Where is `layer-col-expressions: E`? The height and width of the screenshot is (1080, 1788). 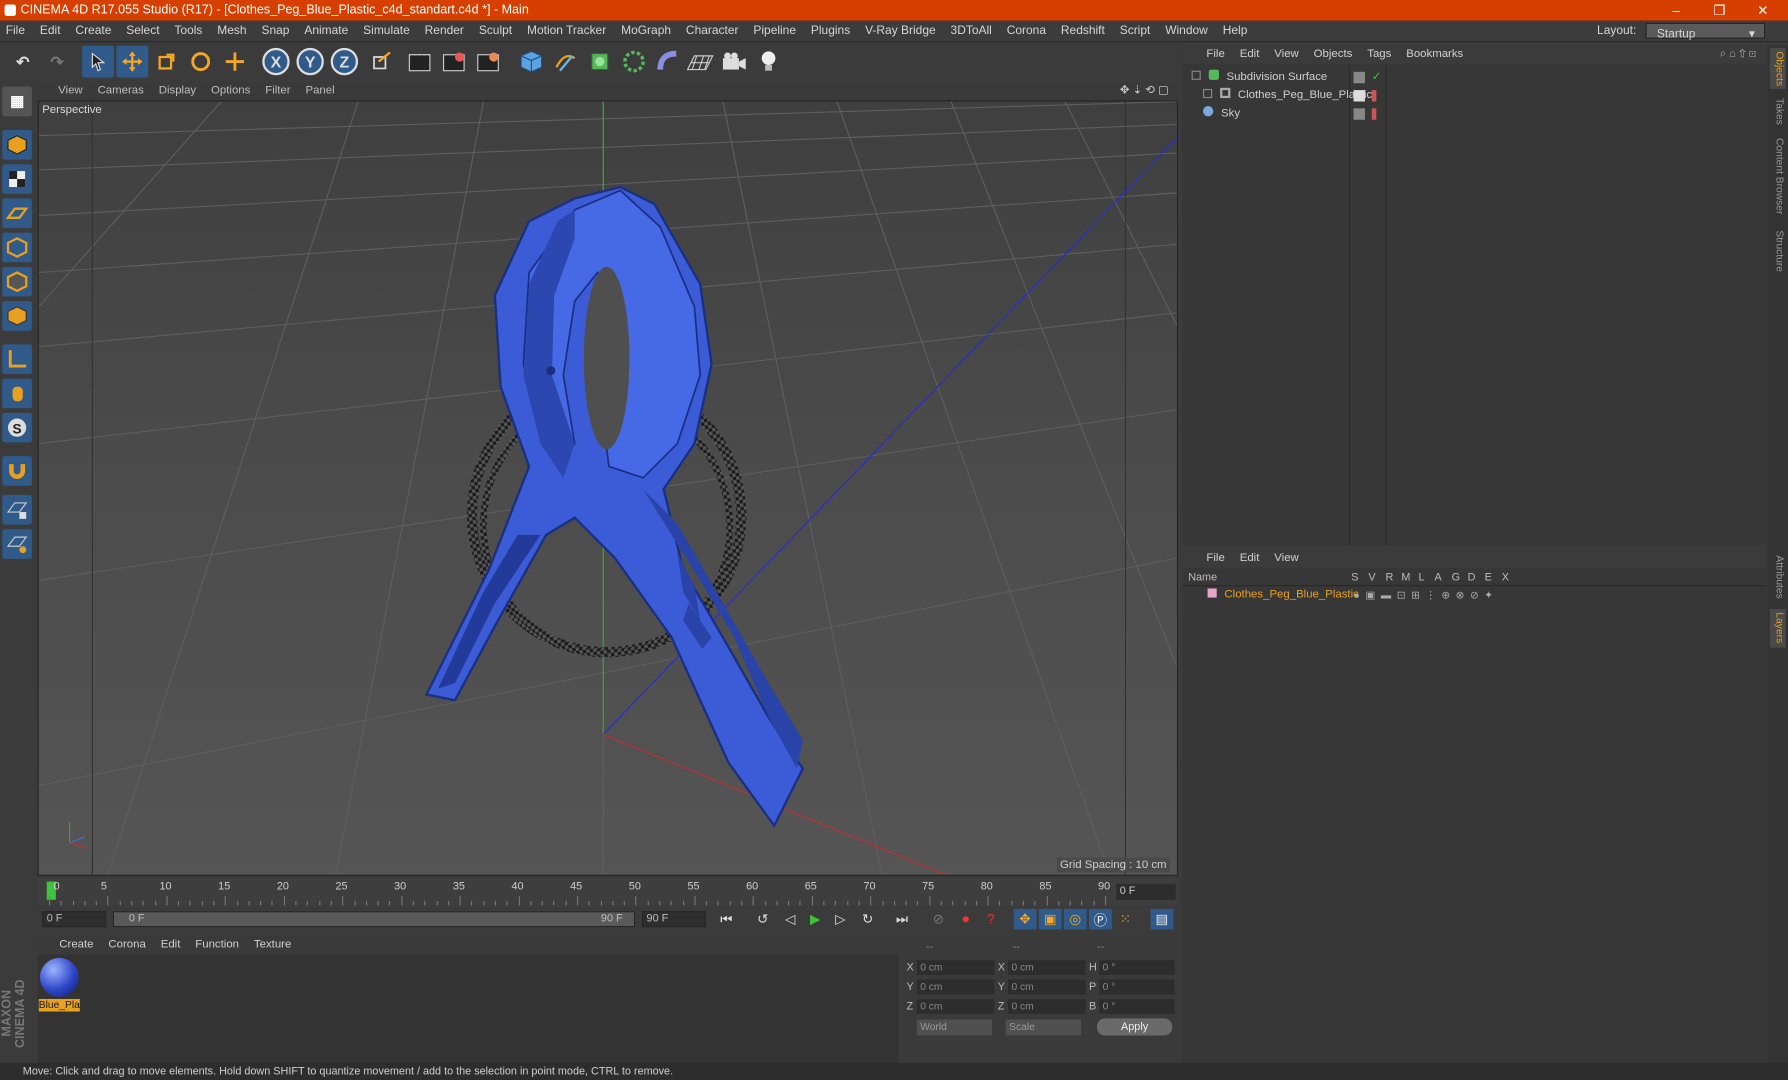 layer-col-expressions: E is located at coordinates (1488, 577).